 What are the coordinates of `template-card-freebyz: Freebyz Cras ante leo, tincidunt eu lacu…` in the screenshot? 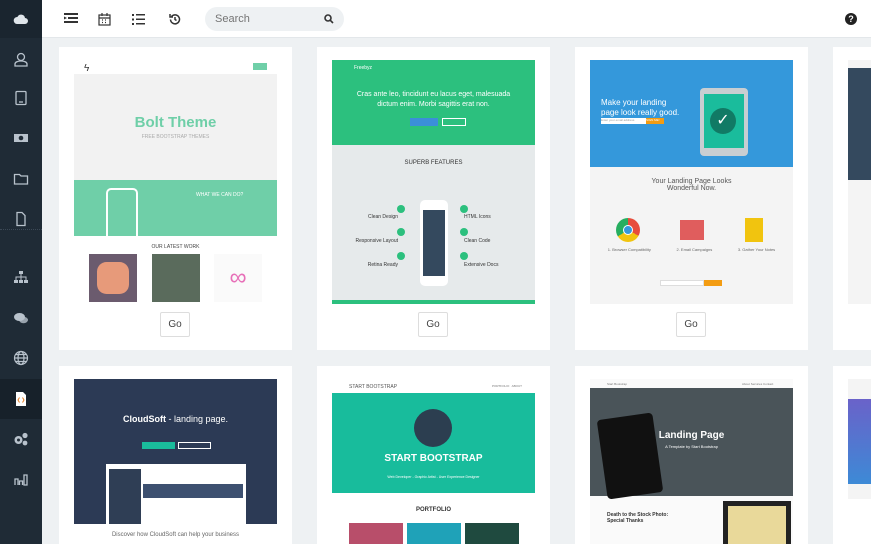 It's located at (433, 198).